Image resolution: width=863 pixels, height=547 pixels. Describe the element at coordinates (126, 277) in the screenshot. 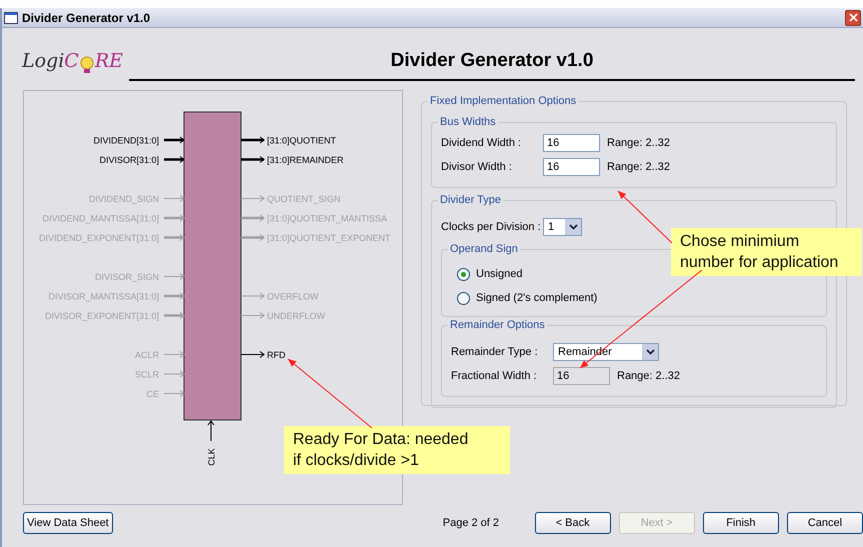

I see `pin-label: DIVISOR_SIGN` at that location.